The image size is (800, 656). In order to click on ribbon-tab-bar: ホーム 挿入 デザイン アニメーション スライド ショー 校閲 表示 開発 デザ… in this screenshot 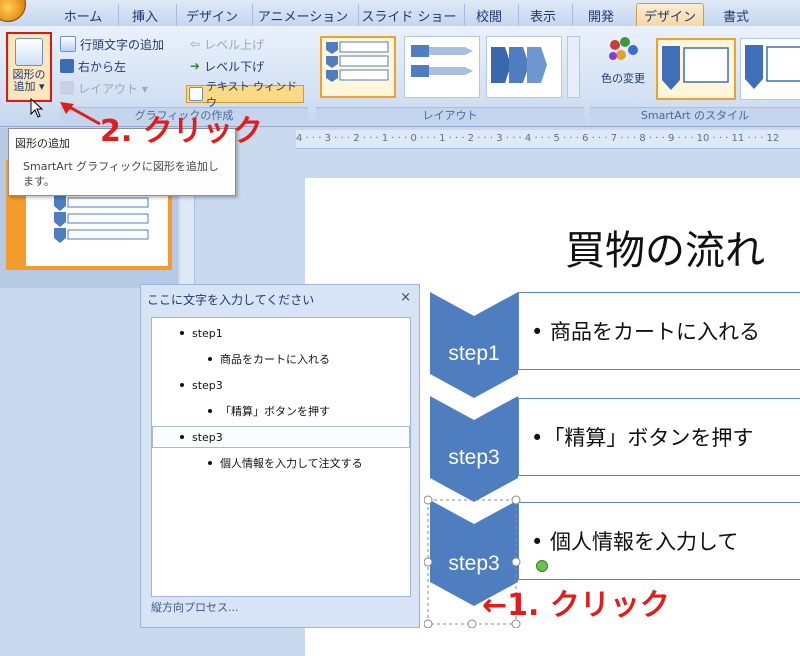, I will do `click(400, 13)`.